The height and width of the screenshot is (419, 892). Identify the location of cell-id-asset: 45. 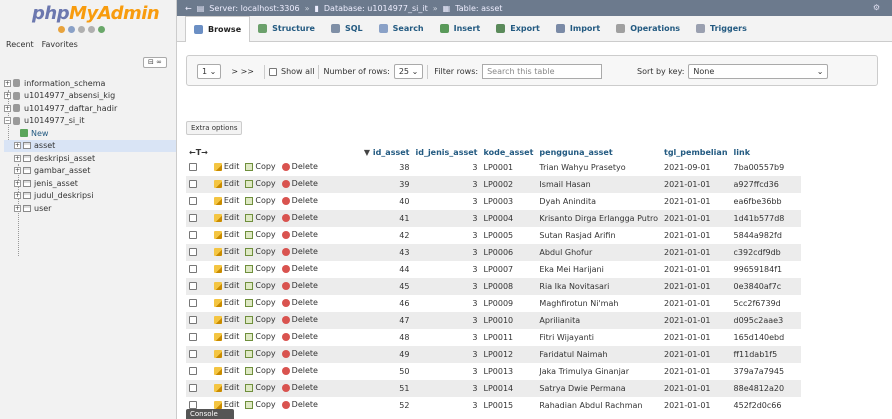
(386, 286).